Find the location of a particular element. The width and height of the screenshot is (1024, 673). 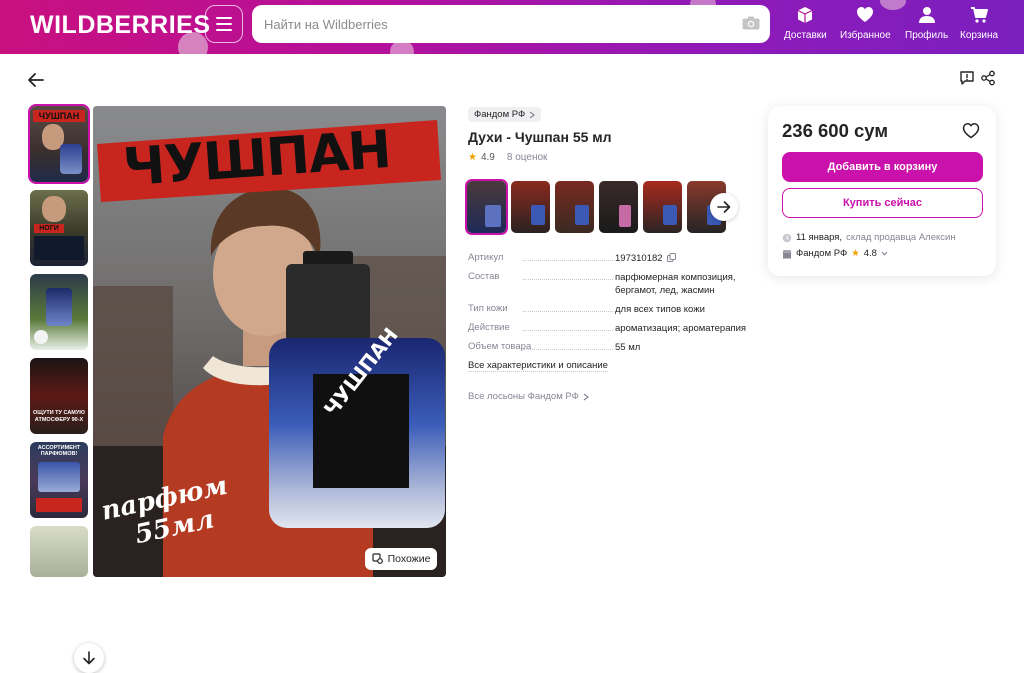

scroll-down-button is located at coordinates (89, 658).